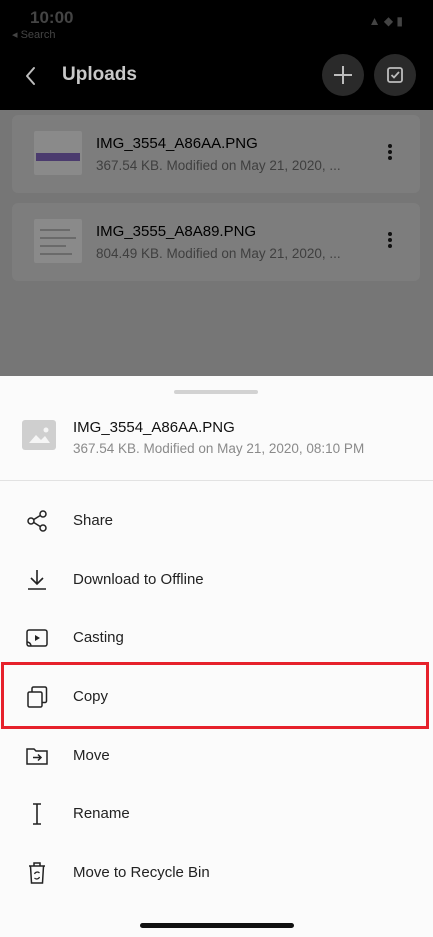 This screenshot has width=433, height=937. What do you see at coordinates (52, 17) in the screenshot?
I see `status-time: 10:00` at bounding box center [52, 17].